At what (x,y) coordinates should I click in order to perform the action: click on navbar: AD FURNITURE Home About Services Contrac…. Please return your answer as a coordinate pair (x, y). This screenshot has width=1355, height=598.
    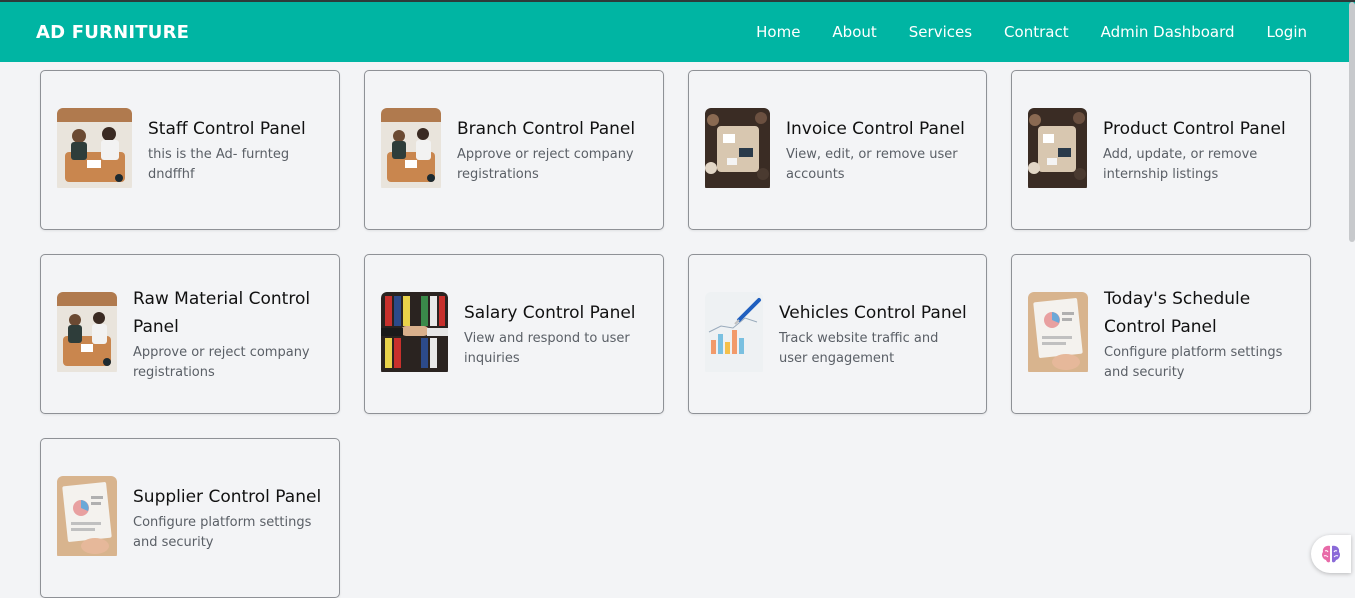
    Looking at the image, I should click on (677, 31).